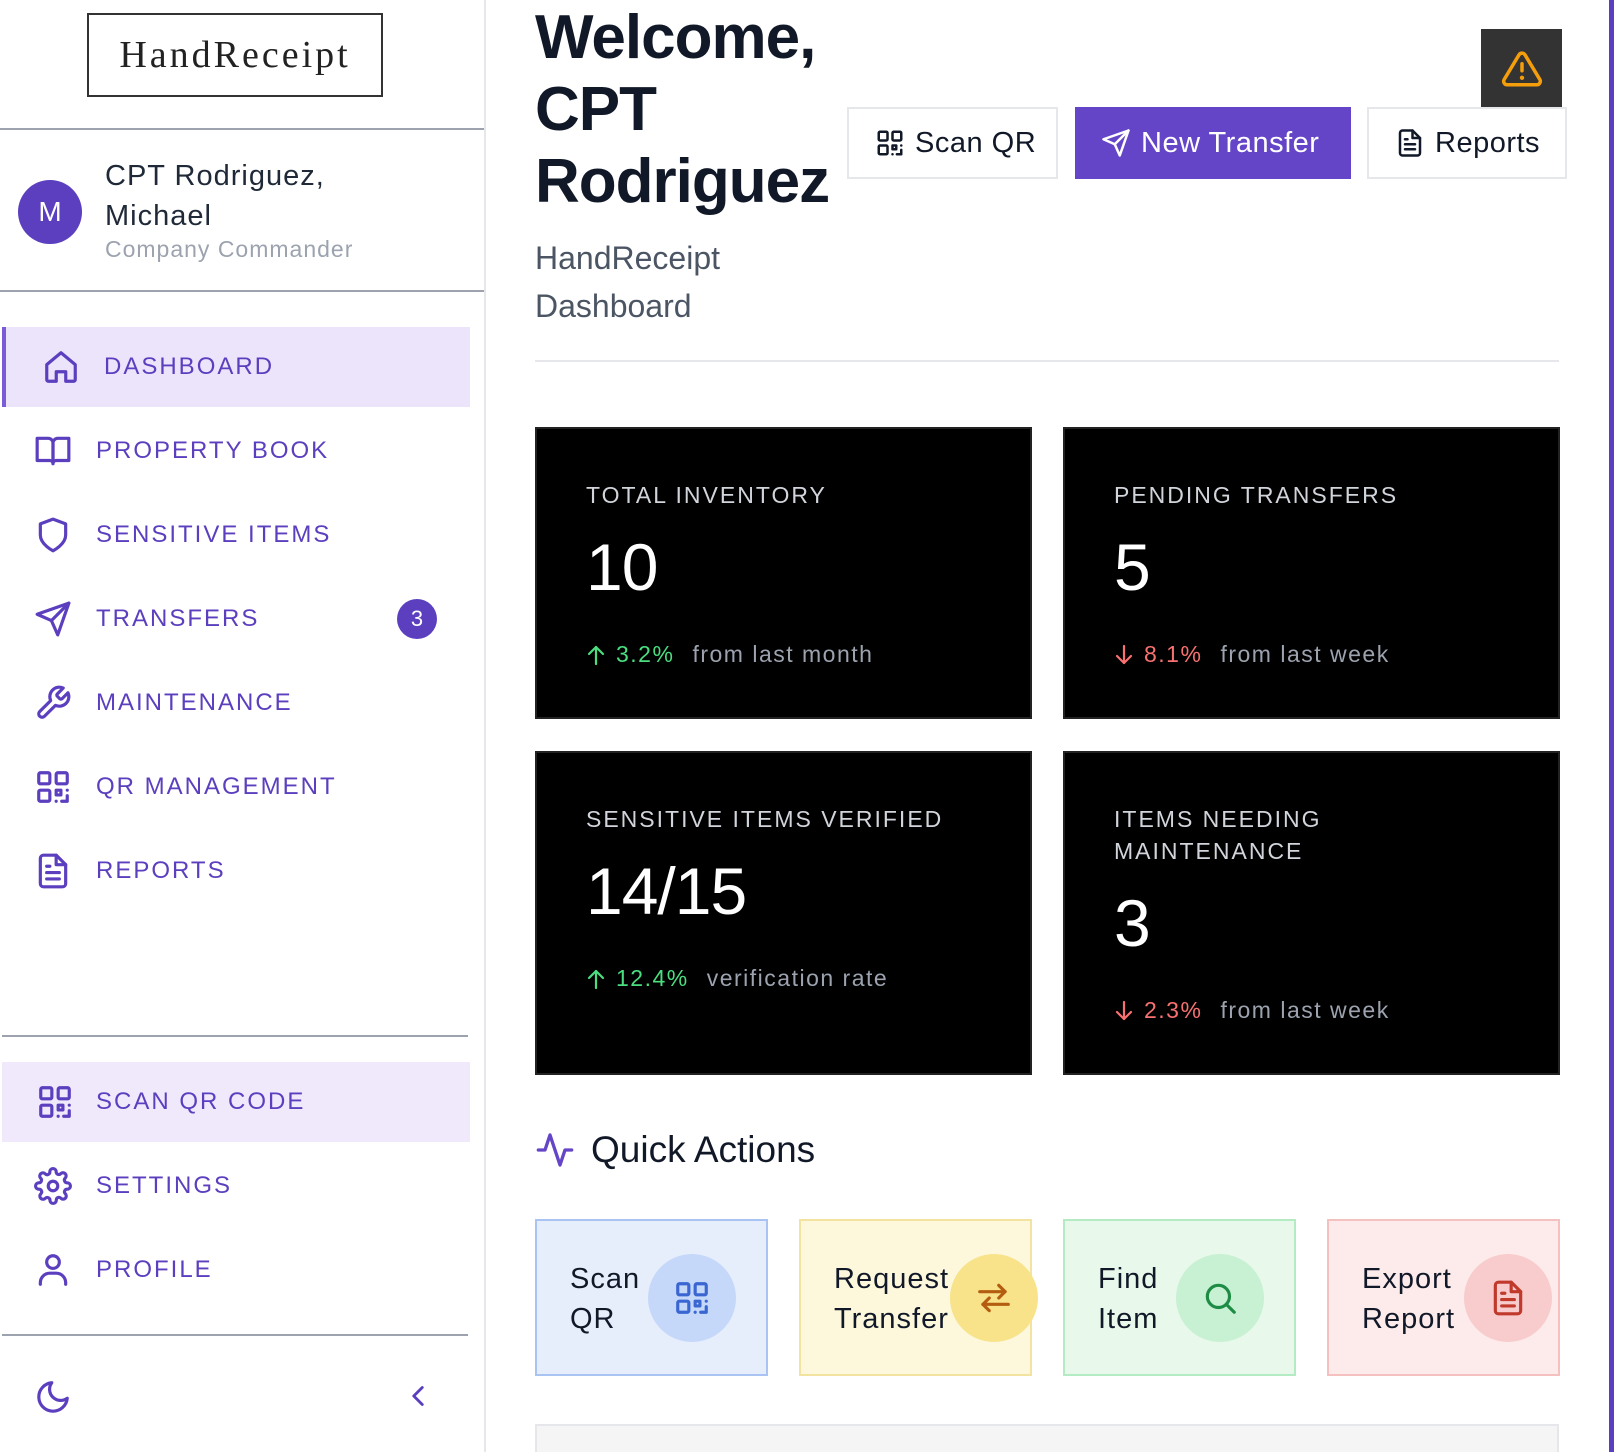 Image resolution: width=1614 pixels, height=1452 pixels. I want to click on stat-change-note: from last month, so click(783, 654).